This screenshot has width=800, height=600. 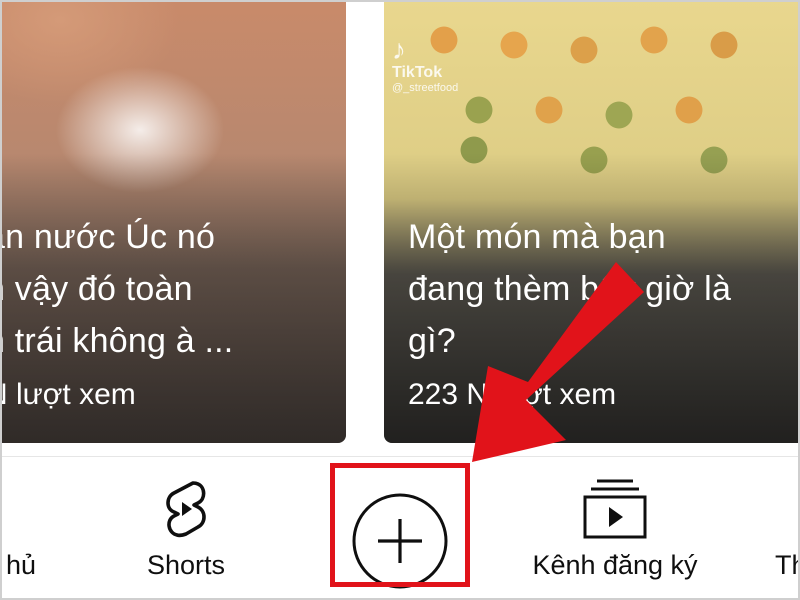 What do you see at coordinates (96, 289) in the screenshot?
I see `card-title-line: n vậy đó toàn` at bounding box center [96, 289].